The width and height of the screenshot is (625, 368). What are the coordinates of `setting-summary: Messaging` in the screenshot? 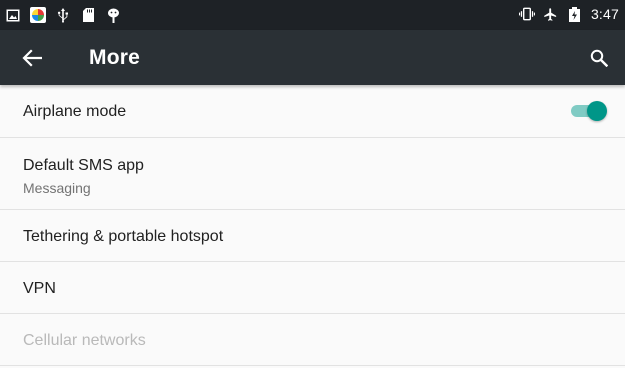 It's located at (57, 188).